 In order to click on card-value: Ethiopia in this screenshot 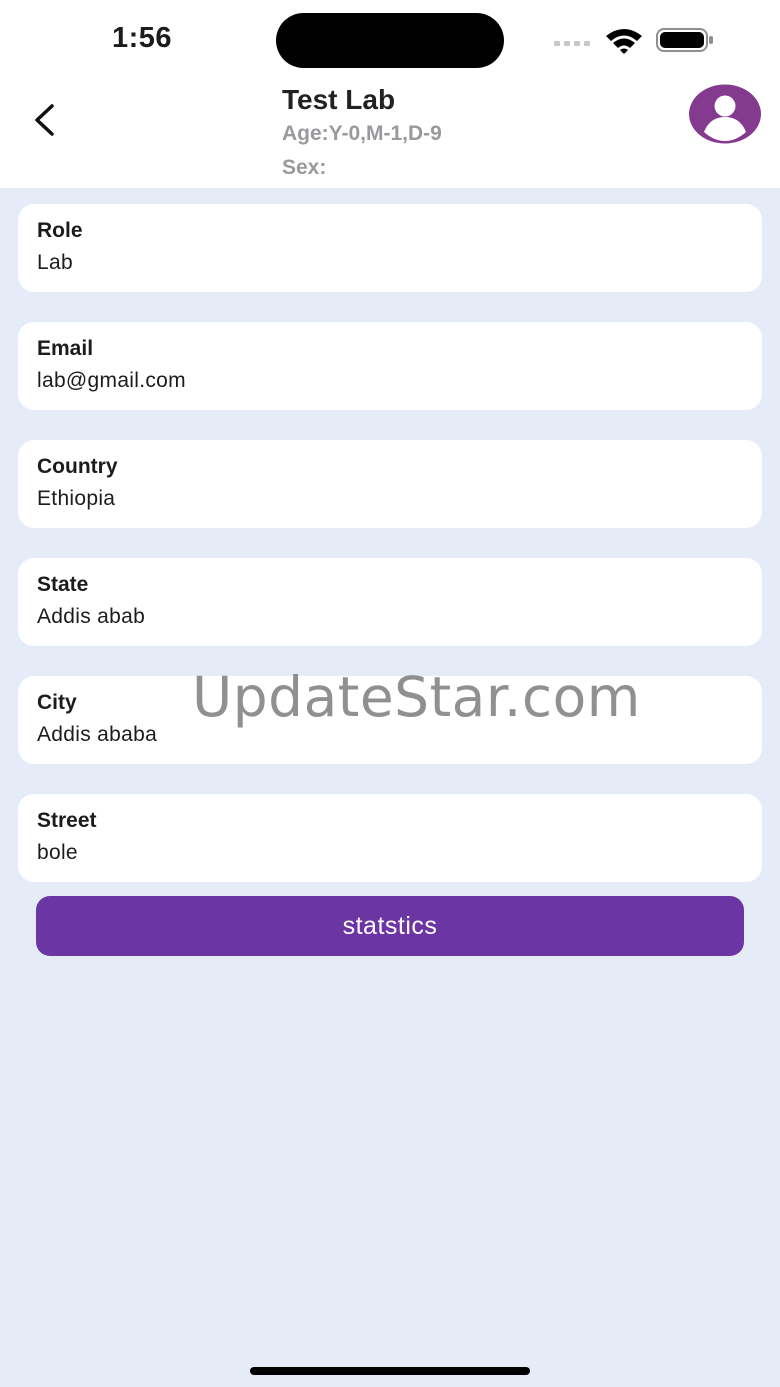, I will do `click(76, 498)`.